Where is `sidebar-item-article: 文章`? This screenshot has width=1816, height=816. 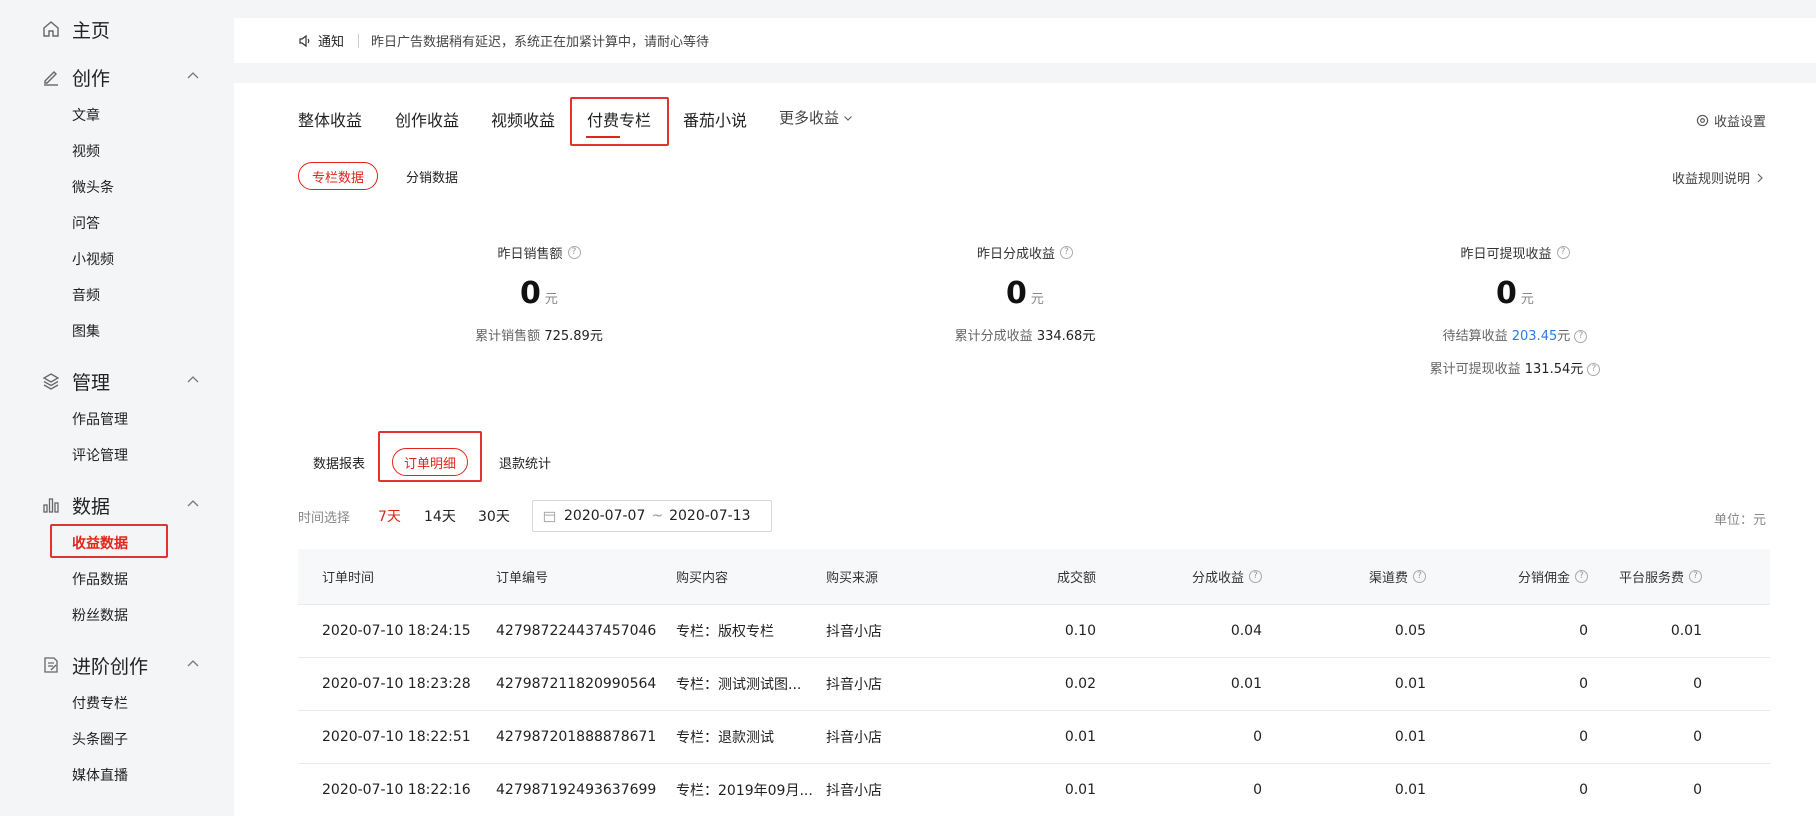 sidebar-item-article: 文章 is located at coordinates (86, 115).